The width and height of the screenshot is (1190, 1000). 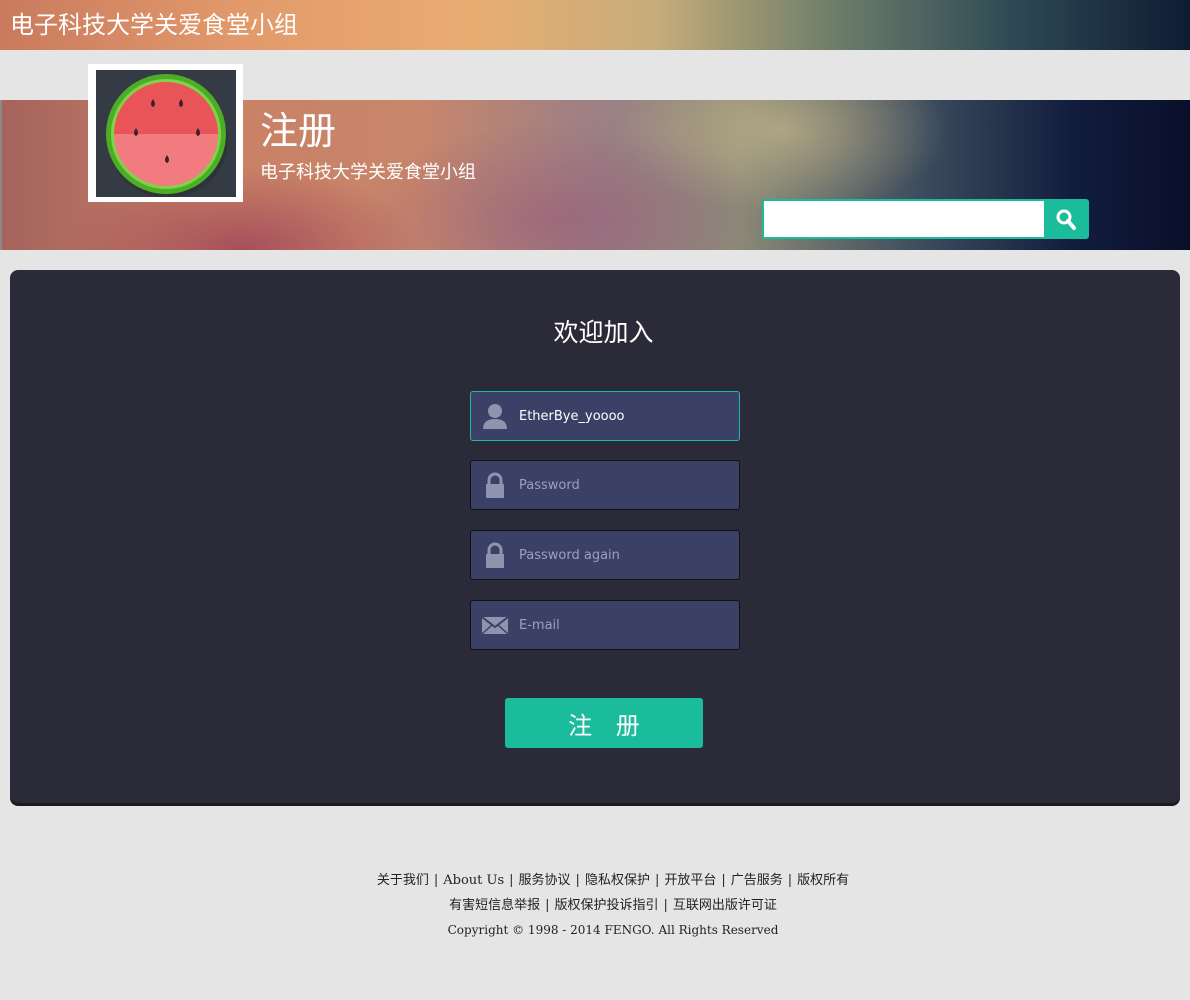 I want to click on password-field, so click(x=605, y=485).